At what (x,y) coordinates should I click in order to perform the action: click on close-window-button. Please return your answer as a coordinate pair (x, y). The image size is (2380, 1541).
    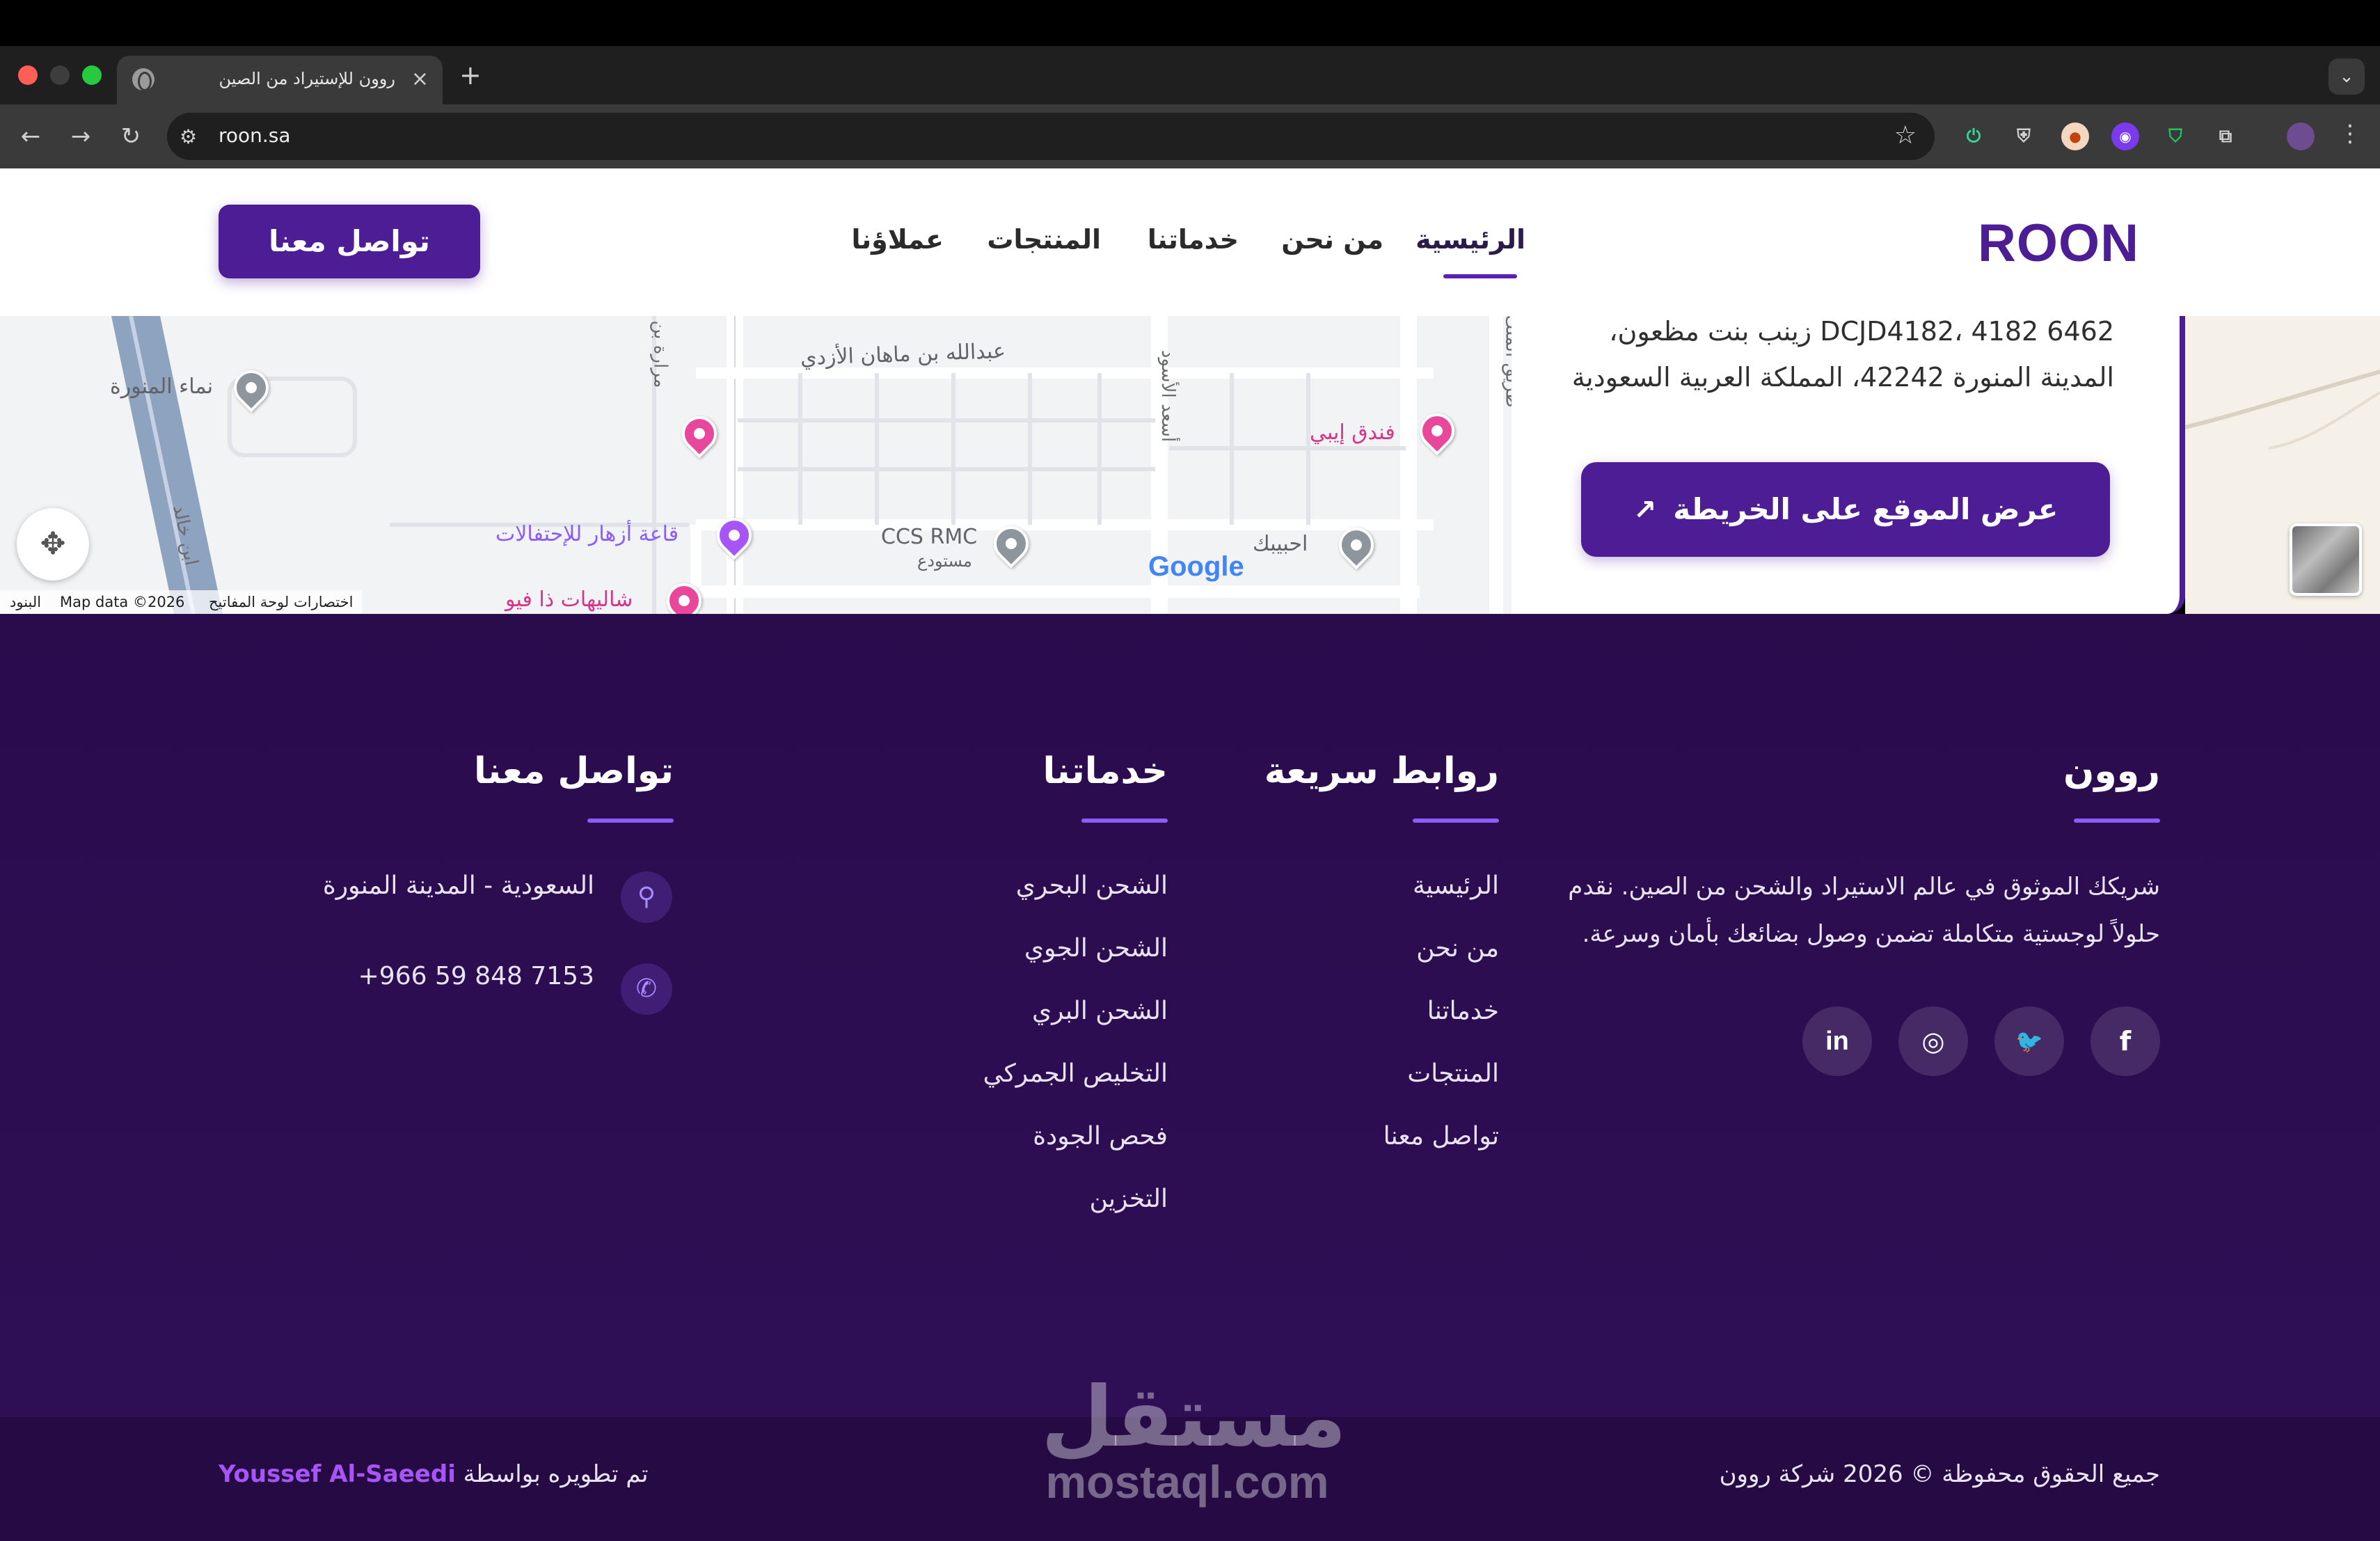
    Looking at the image, I should click on (28, 75).